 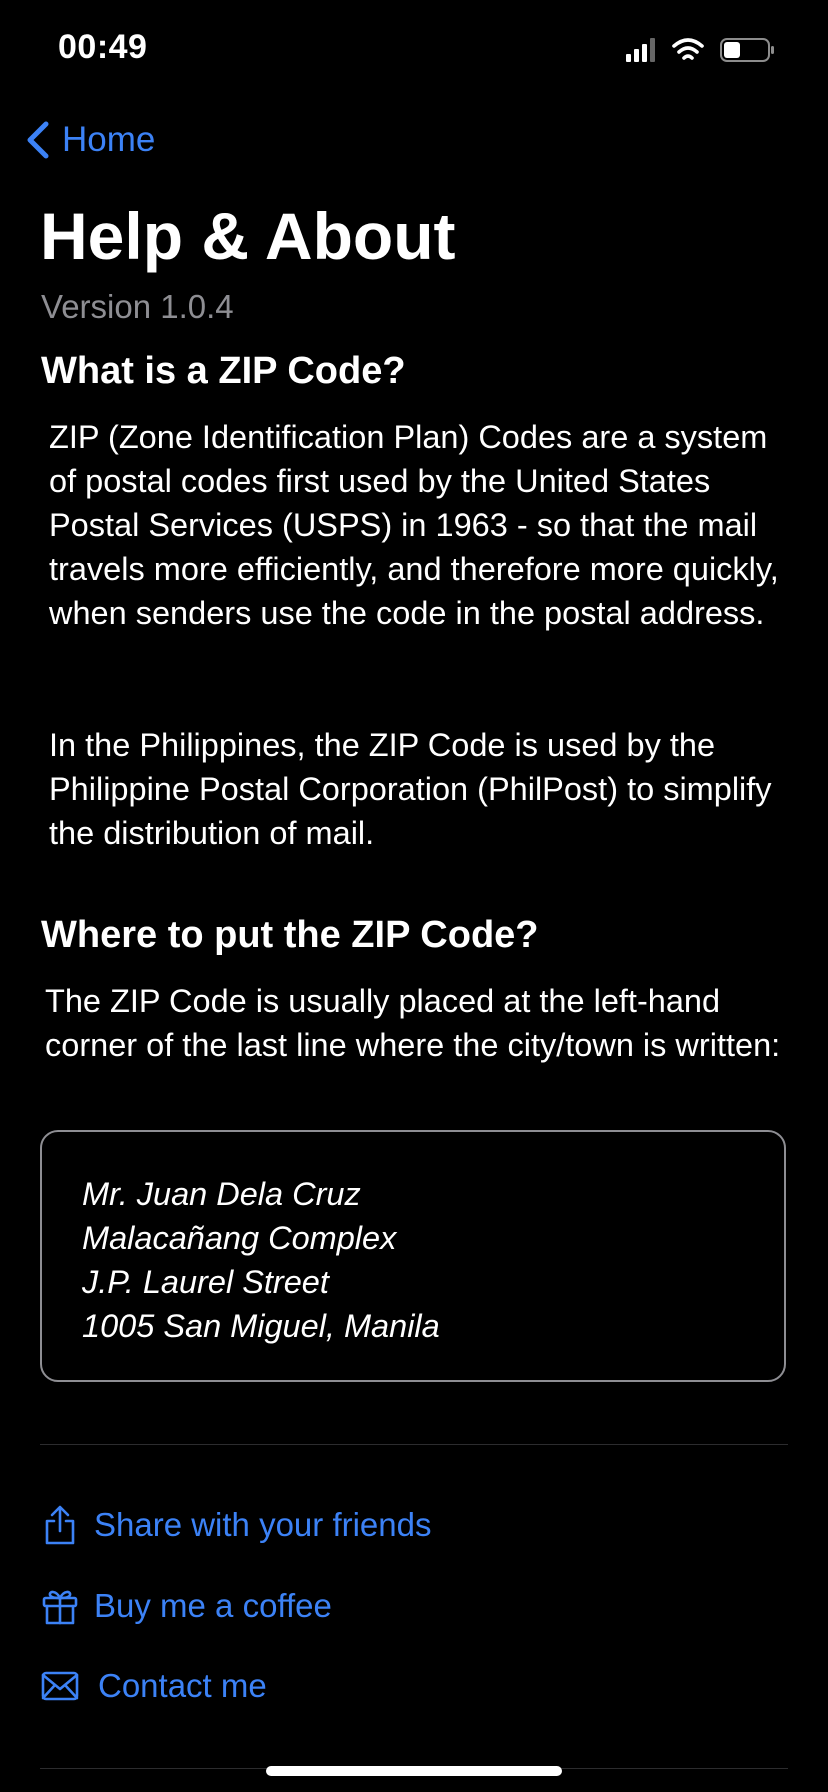 I want to click on back-button: Home, so click(x=89, y=140).